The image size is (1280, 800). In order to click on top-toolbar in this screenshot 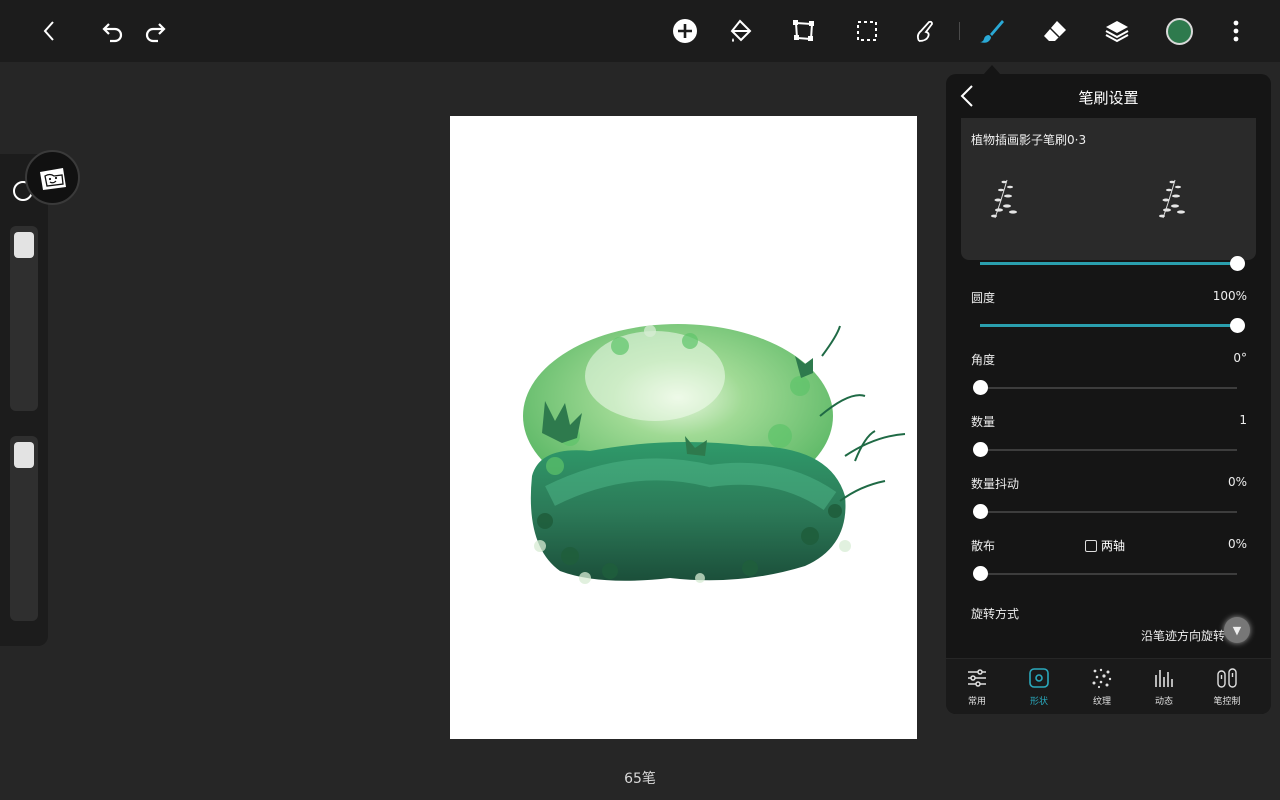, I will do `click(640, 31)`.